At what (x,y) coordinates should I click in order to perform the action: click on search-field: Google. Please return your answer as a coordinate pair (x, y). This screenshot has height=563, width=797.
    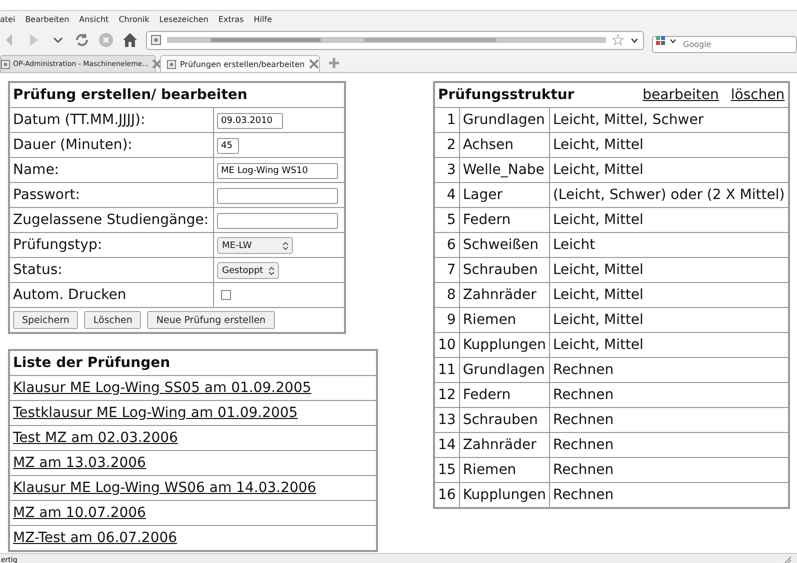
    Looking at the image, I should click on (724, 44).